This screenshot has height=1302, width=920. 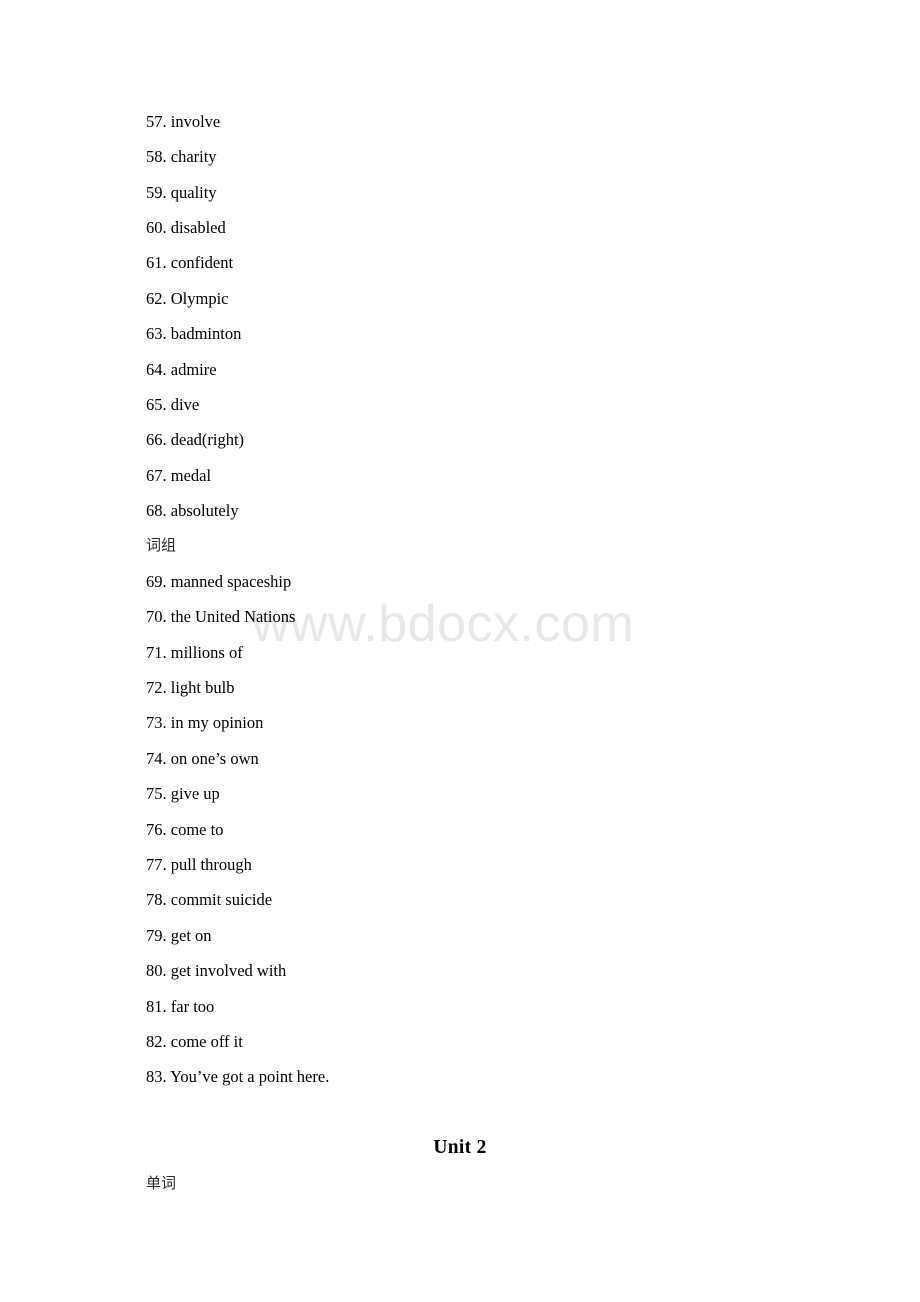 I want to click on list-item: 61. confident, so click(x=190, y=263).